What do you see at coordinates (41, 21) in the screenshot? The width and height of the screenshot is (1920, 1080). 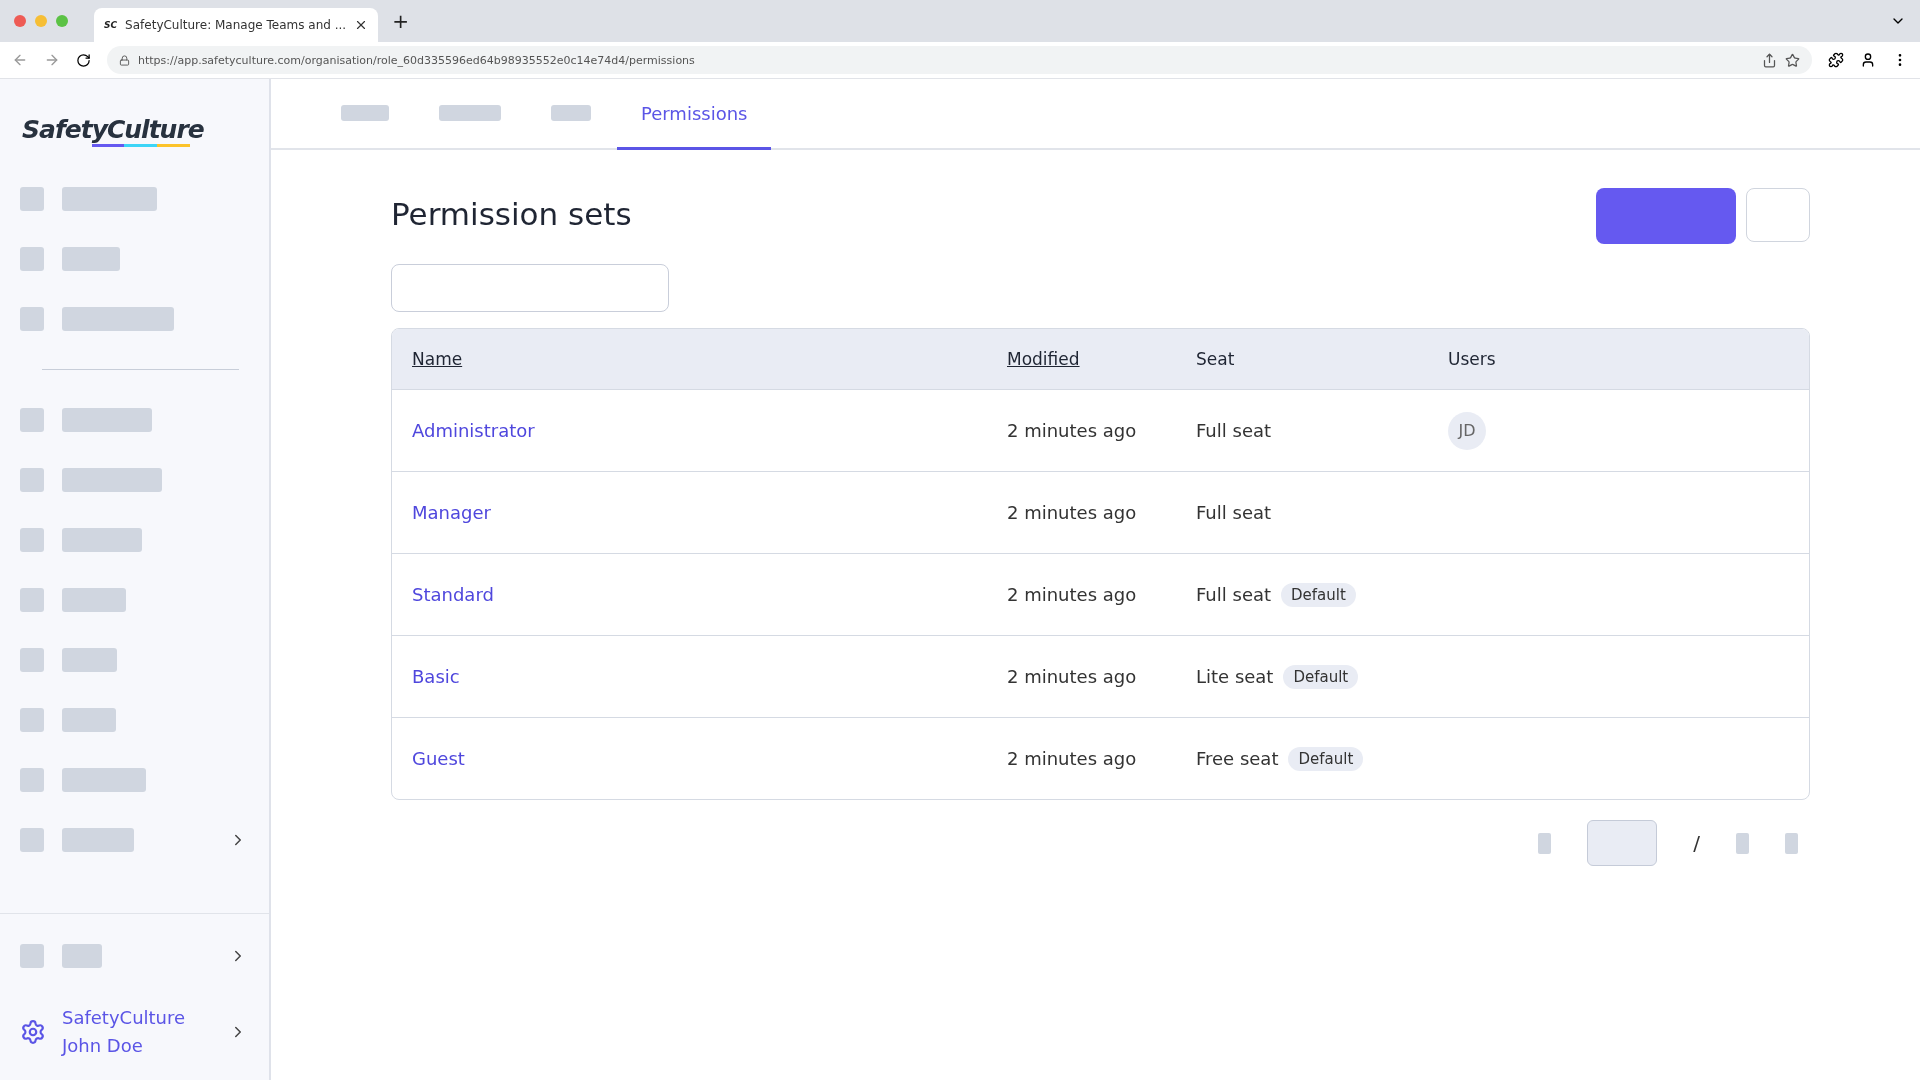 I see `minimize-window-dot` at bounding box center [41, 21].